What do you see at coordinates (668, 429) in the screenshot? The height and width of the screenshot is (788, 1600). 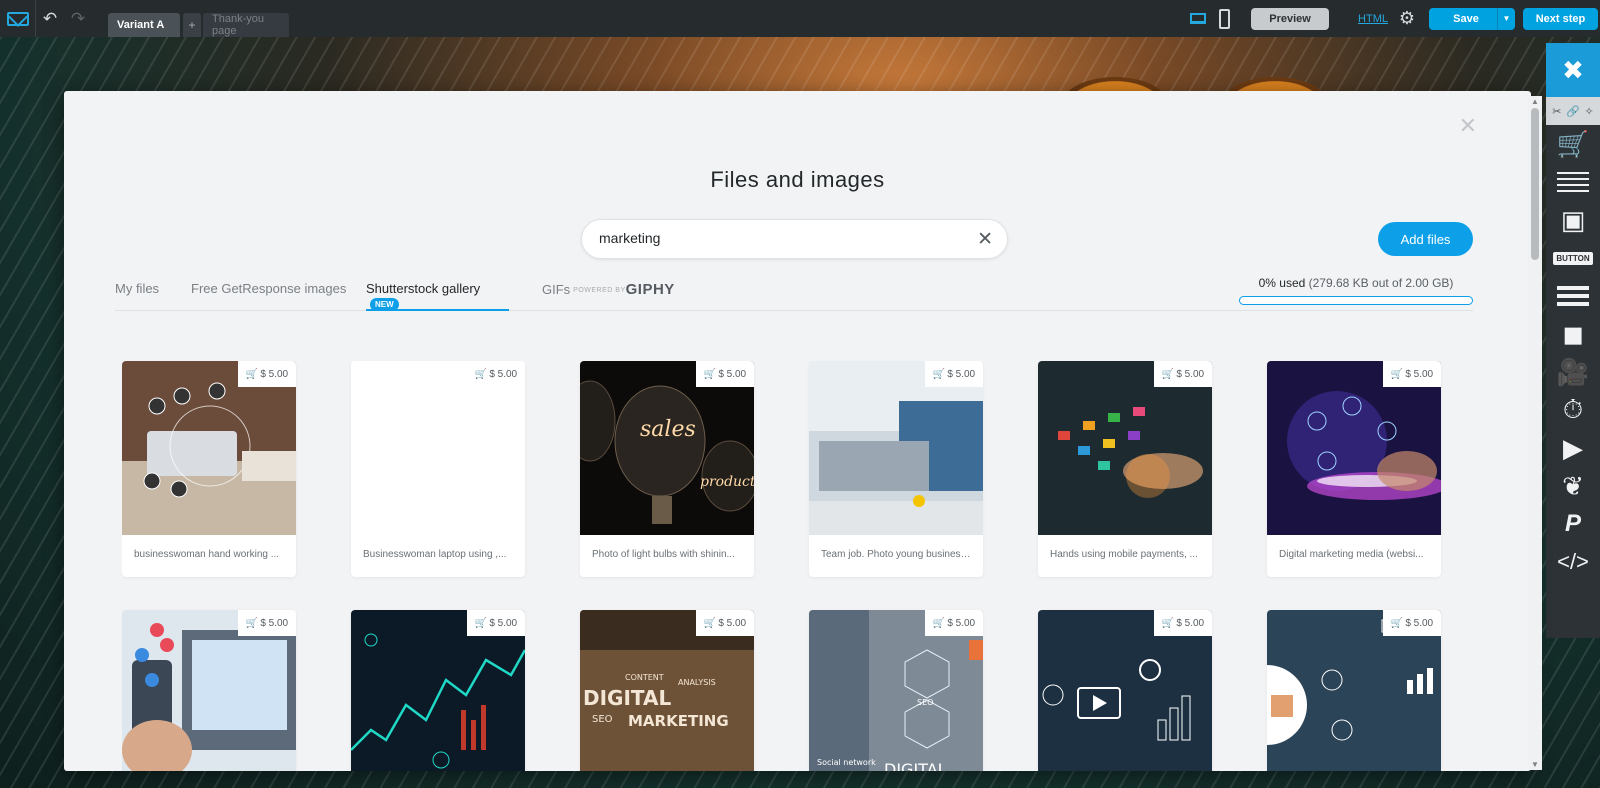 I see `thumb-text-sales: sales` at bounding box center [668, 429].